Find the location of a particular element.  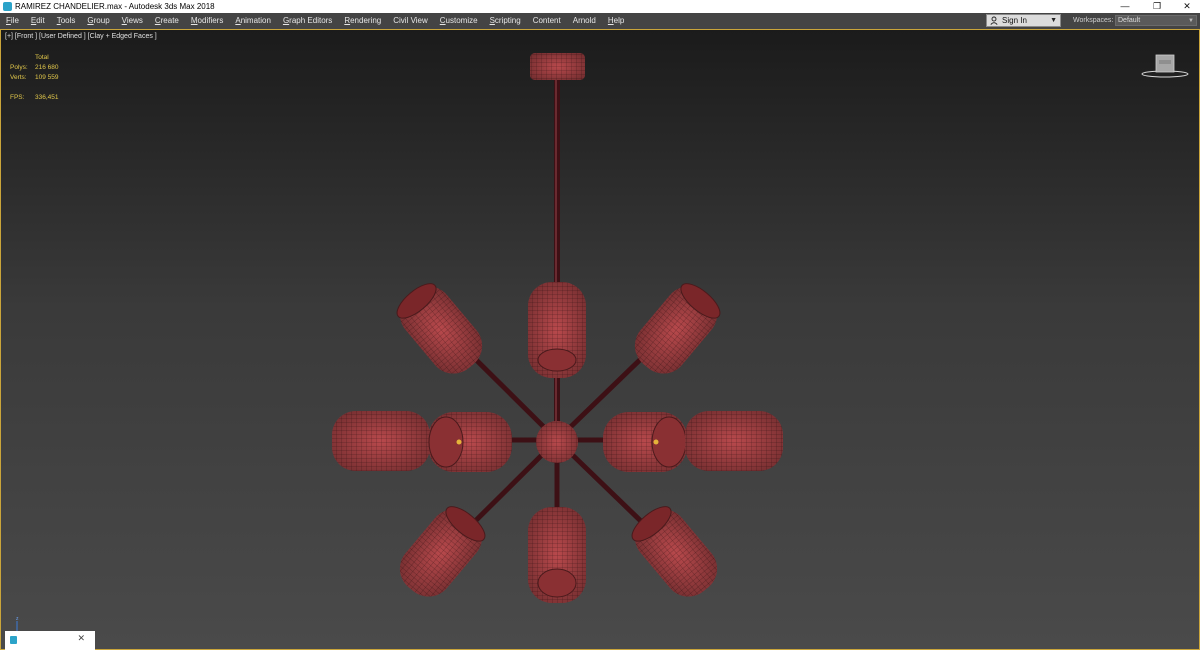

menu-item-label: dit is located at coordinates (40, 20).